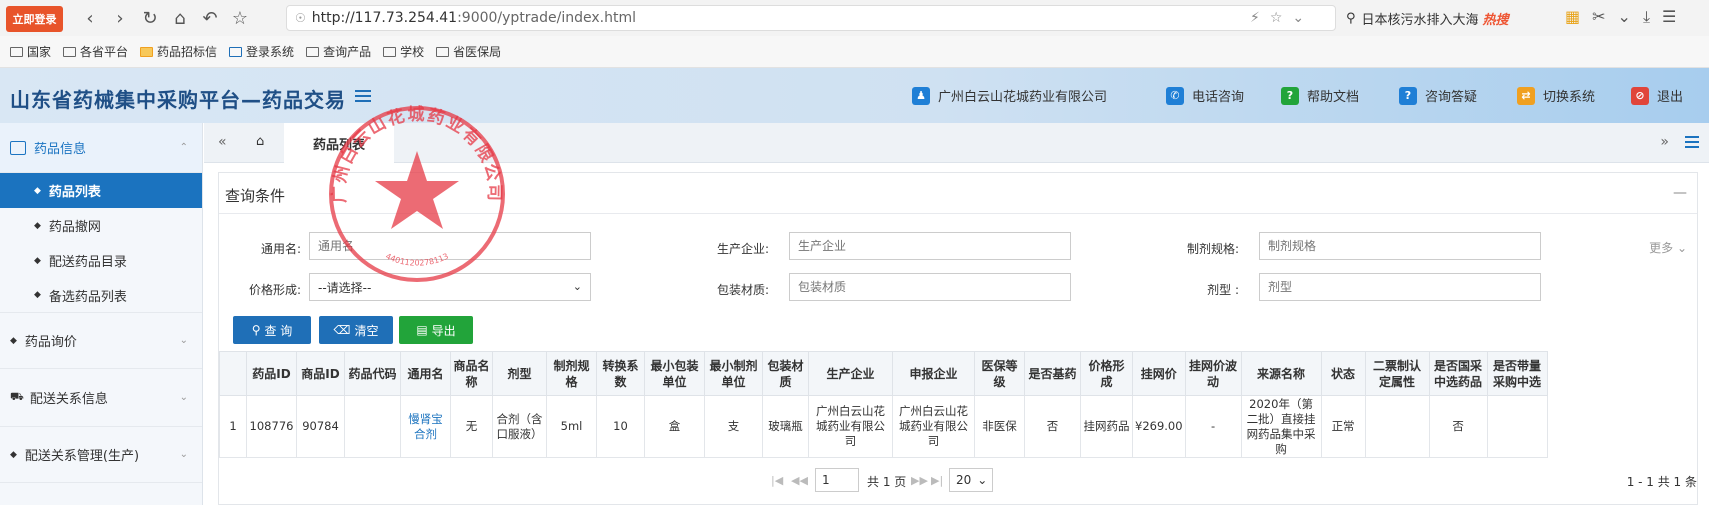  What do you see at coordinates (620, 426) in the screenshot?
I see `cell-conversion: 10` at bounding box center [620, 426].